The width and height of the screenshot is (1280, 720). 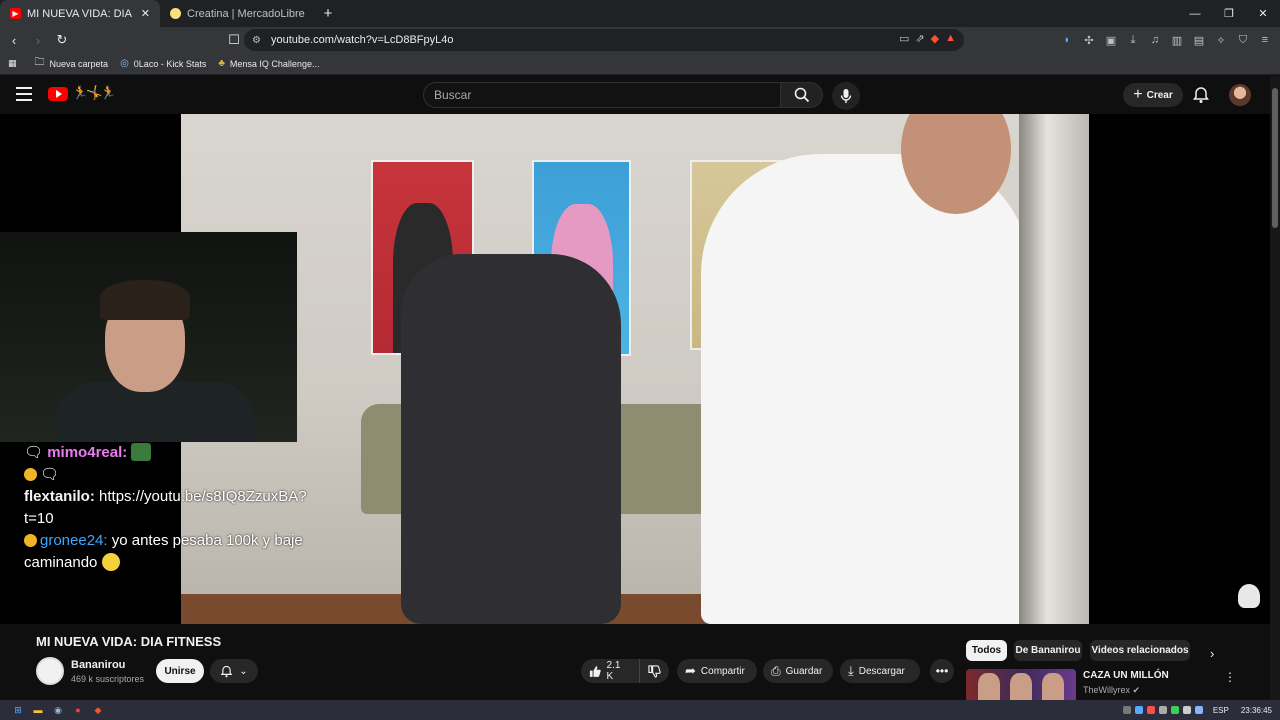 What do you see at coordinates (234, 671) in the screenshot?
I see `subscription-notifications-button: ⌄` at bounding box center [234, 671].